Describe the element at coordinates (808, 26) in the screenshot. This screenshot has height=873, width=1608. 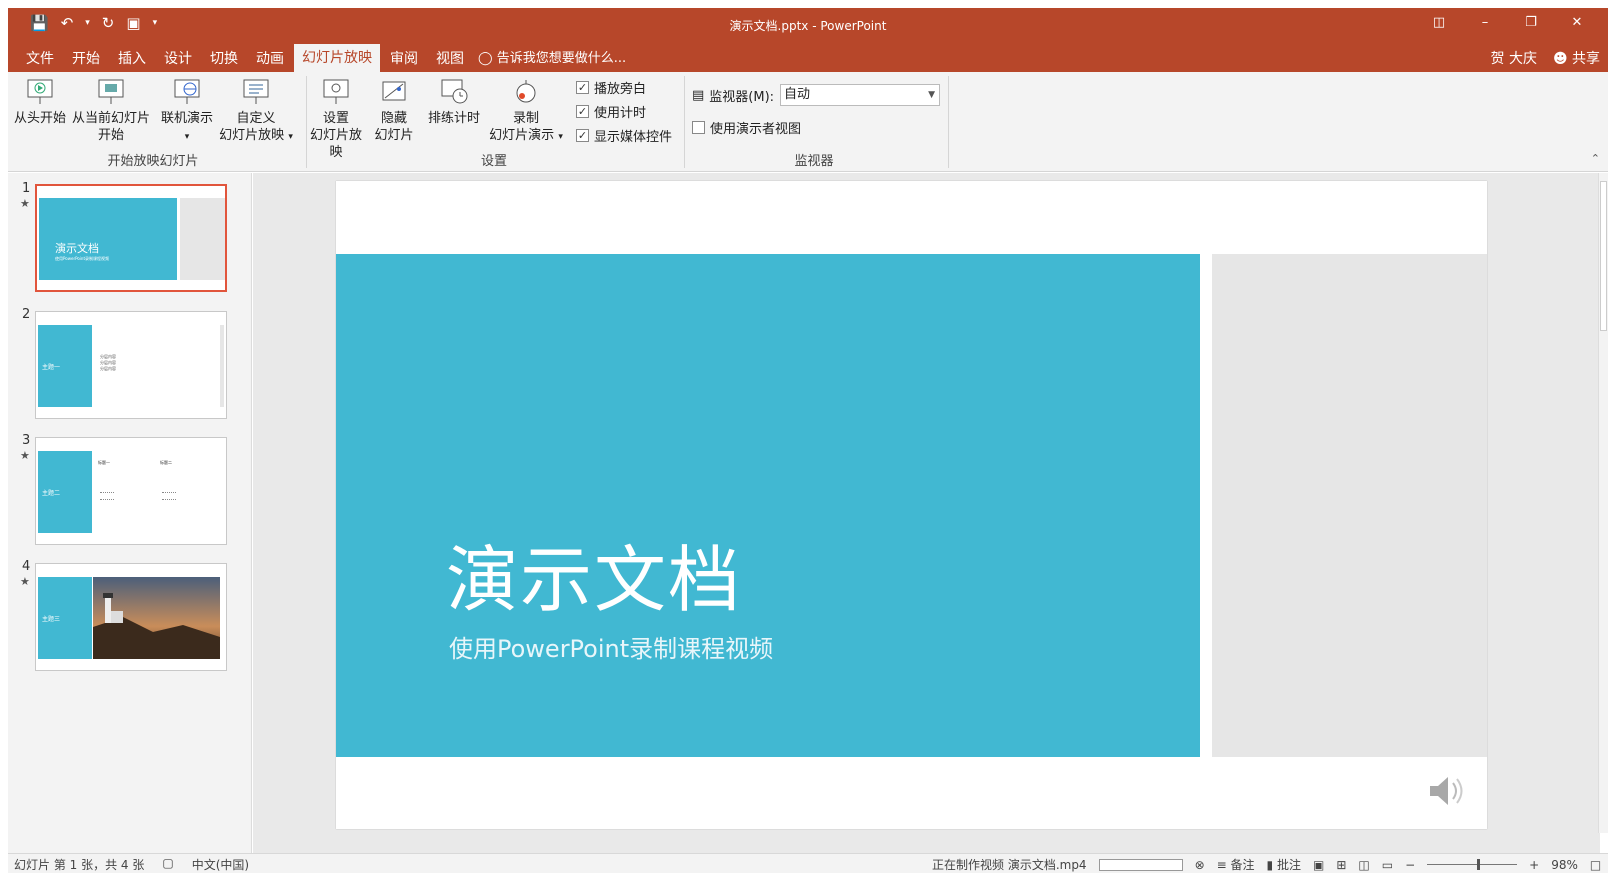
I see `window-title: 演示文档.pptx - PowerPoint` at that location.